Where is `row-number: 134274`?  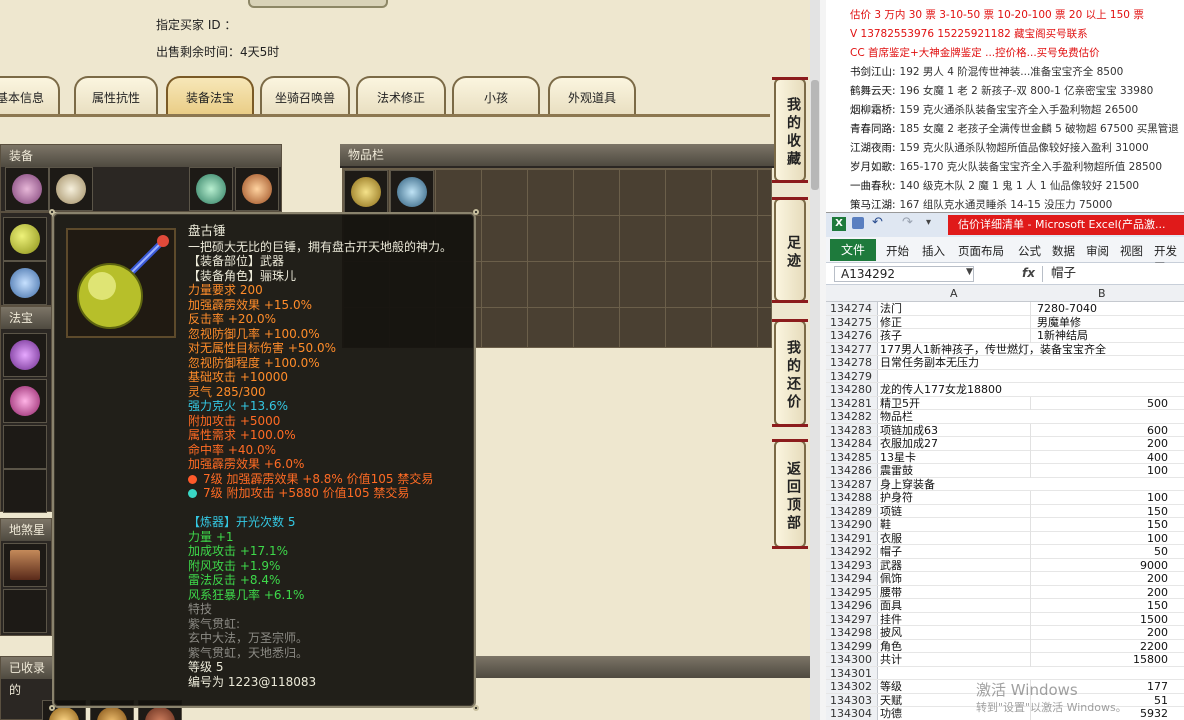 row-number: 134274 is located at coordinates (852, 308).